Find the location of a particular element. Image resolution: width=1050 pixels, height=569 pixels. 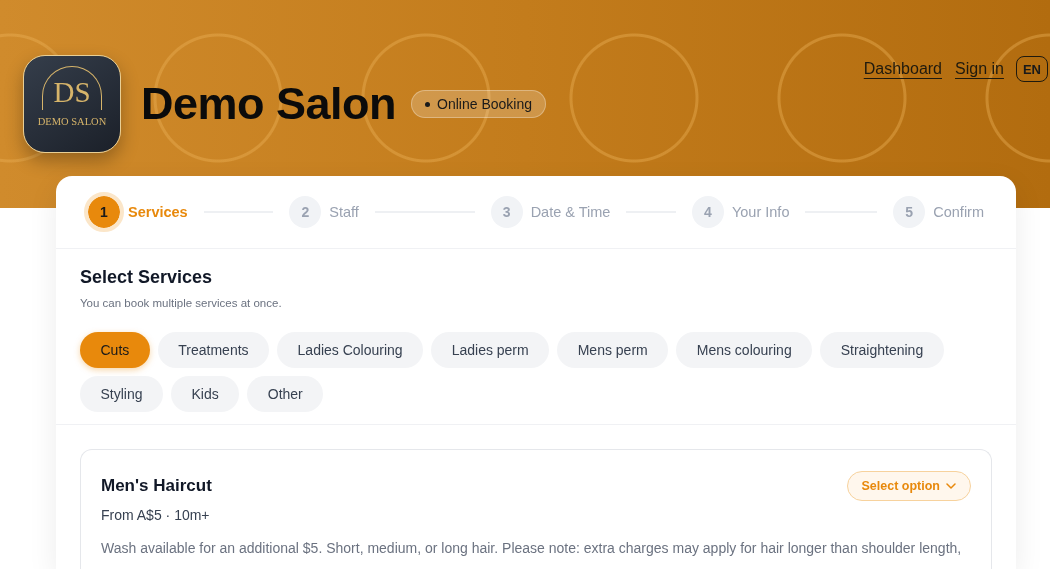

step-number: 2 is located at coordinates (305, 212).